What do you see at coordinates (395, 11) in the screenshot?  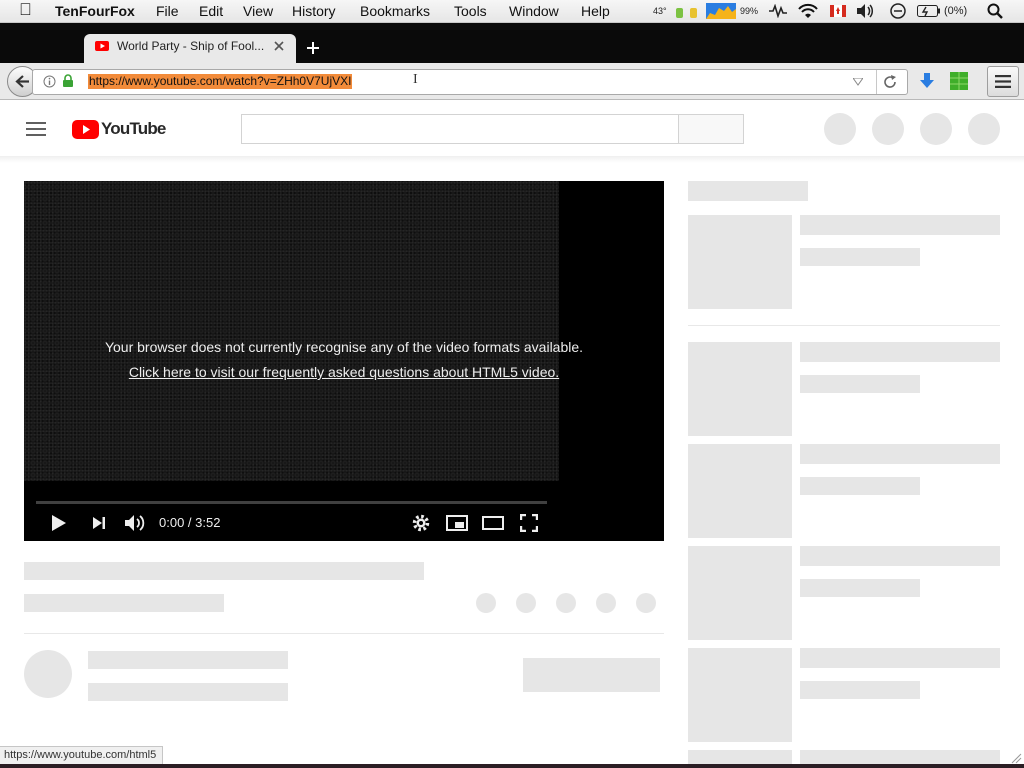 I see `menu-bookmarks: Bookmarks` at bounding box center [395, 11].